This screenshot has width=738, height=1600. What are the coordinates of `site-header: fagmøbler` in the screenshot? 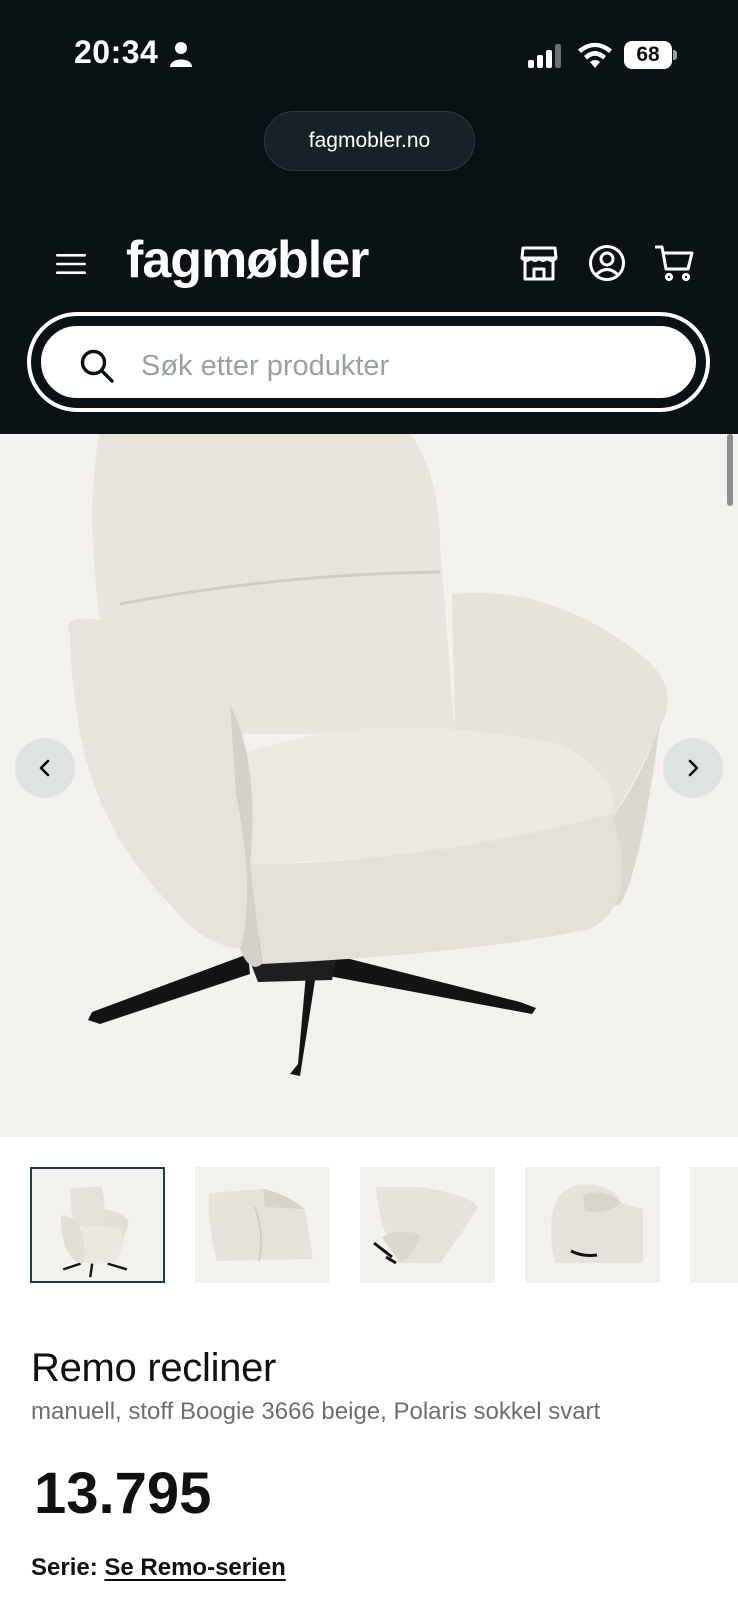 It's located at (369, 322).